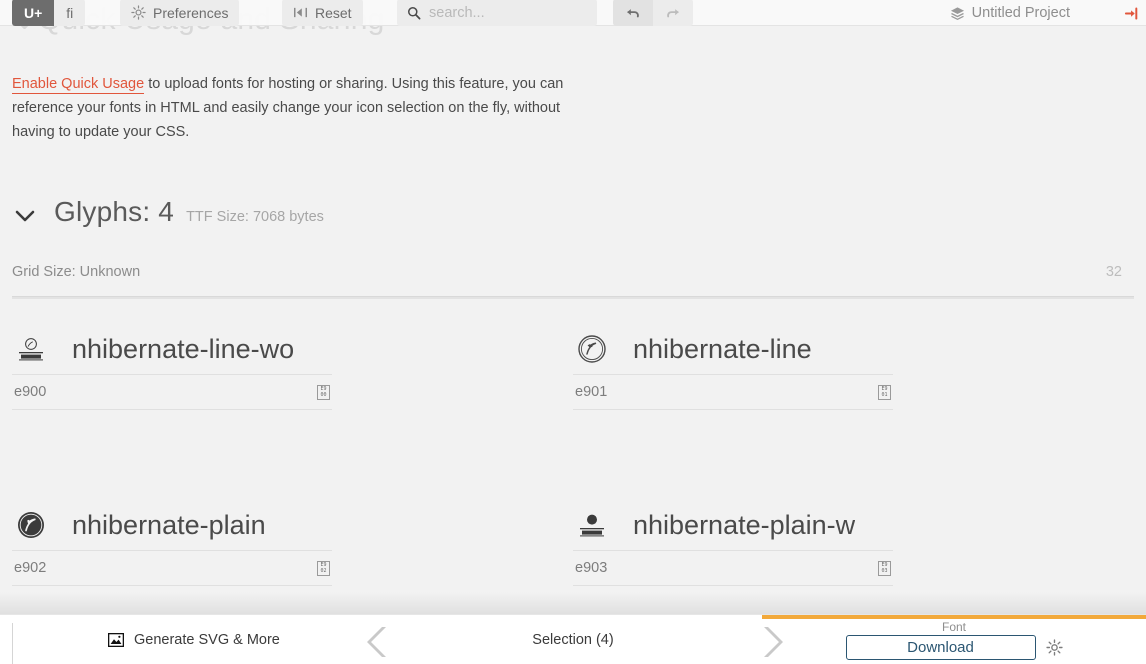 Image resolution: width=1146 pixels, height=664 pixels. I want to click on undo-icon, so click(633, 12).